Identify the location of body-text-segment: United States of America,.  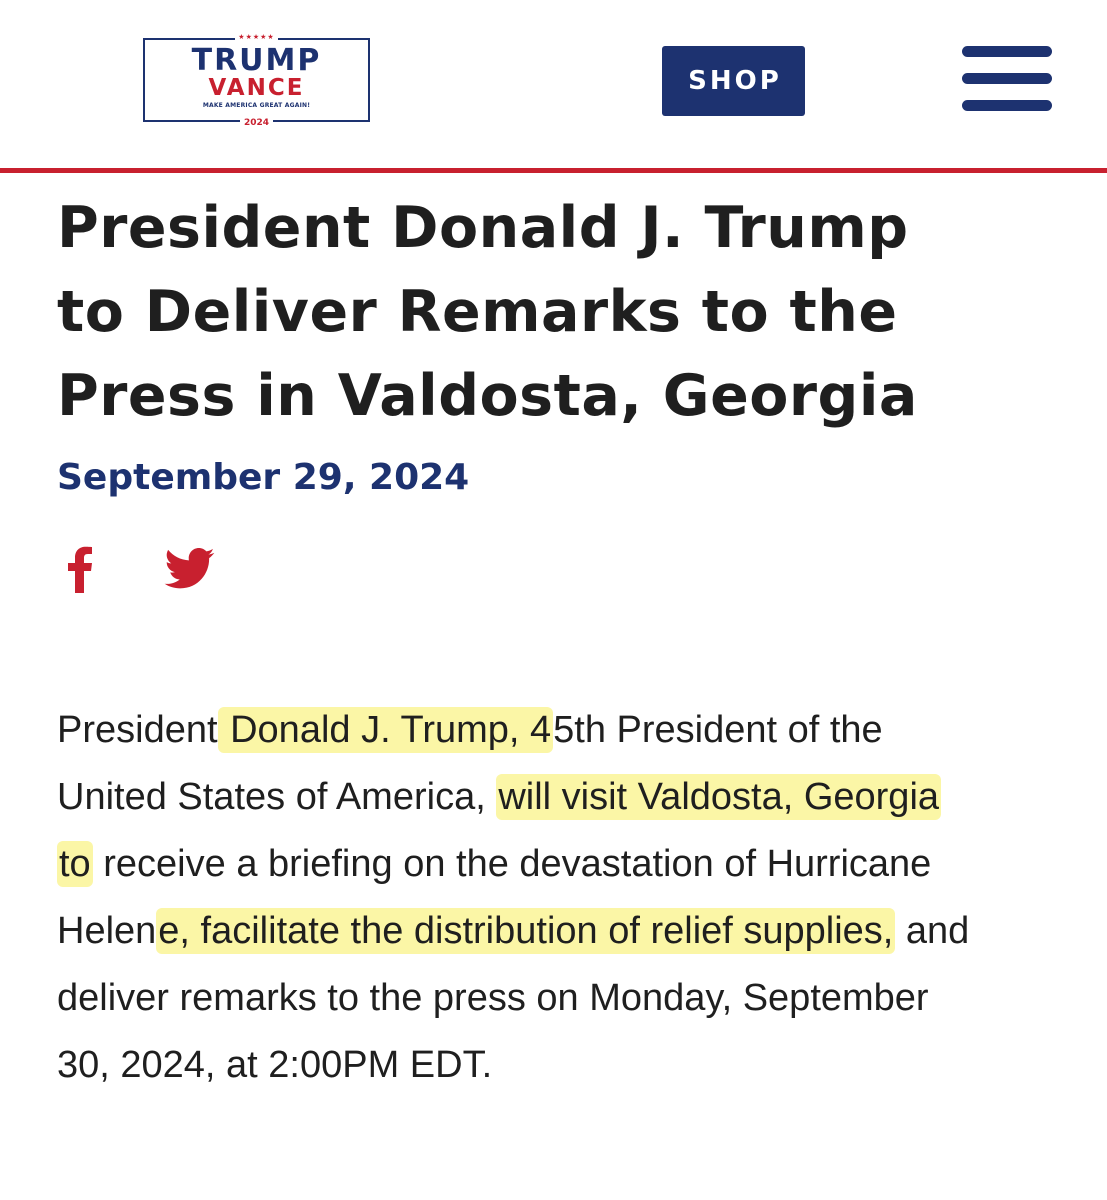
(277, 797).